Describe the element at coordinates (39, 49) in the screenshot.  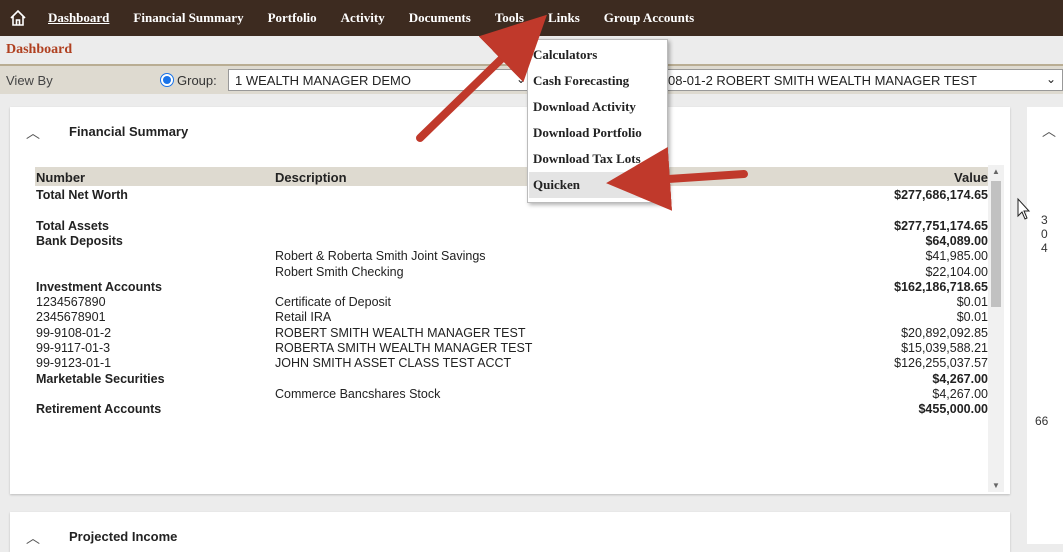
I see `page-title: Dashboard` at that location.